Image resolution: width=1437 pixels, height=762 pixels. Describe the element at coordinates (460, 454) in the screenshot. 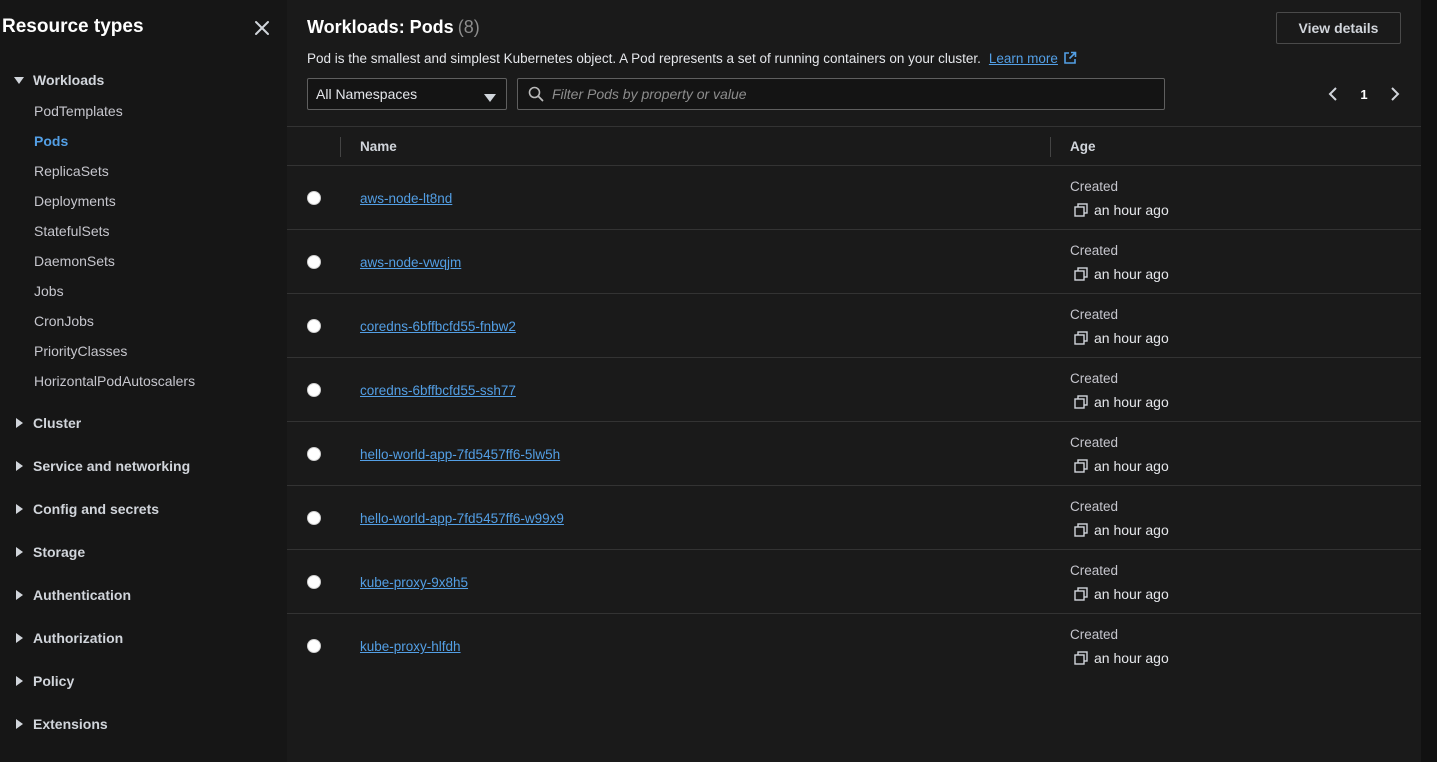

I see `pod-name-link: hello-world-app-7fd5457ff6-5lw5h` at that location.